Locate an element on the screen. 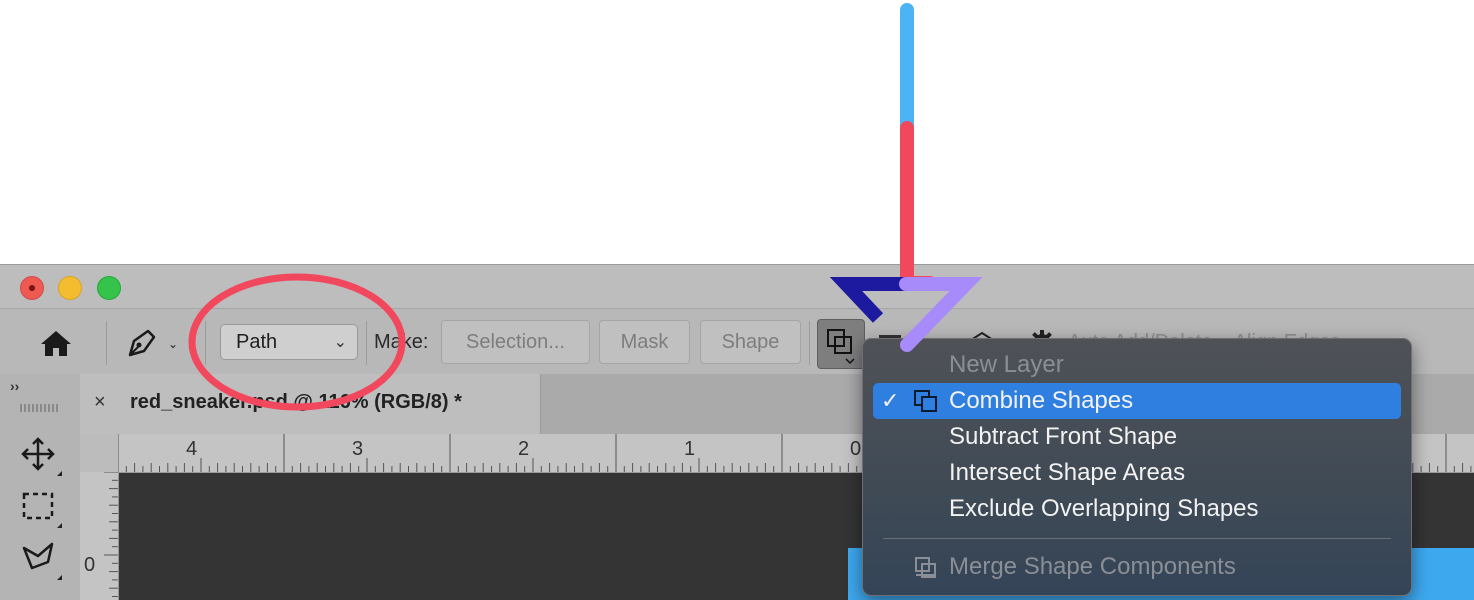 The height and width of the screenshot is (600, 1474). menu-separator is located at coordinates (1137, 538).